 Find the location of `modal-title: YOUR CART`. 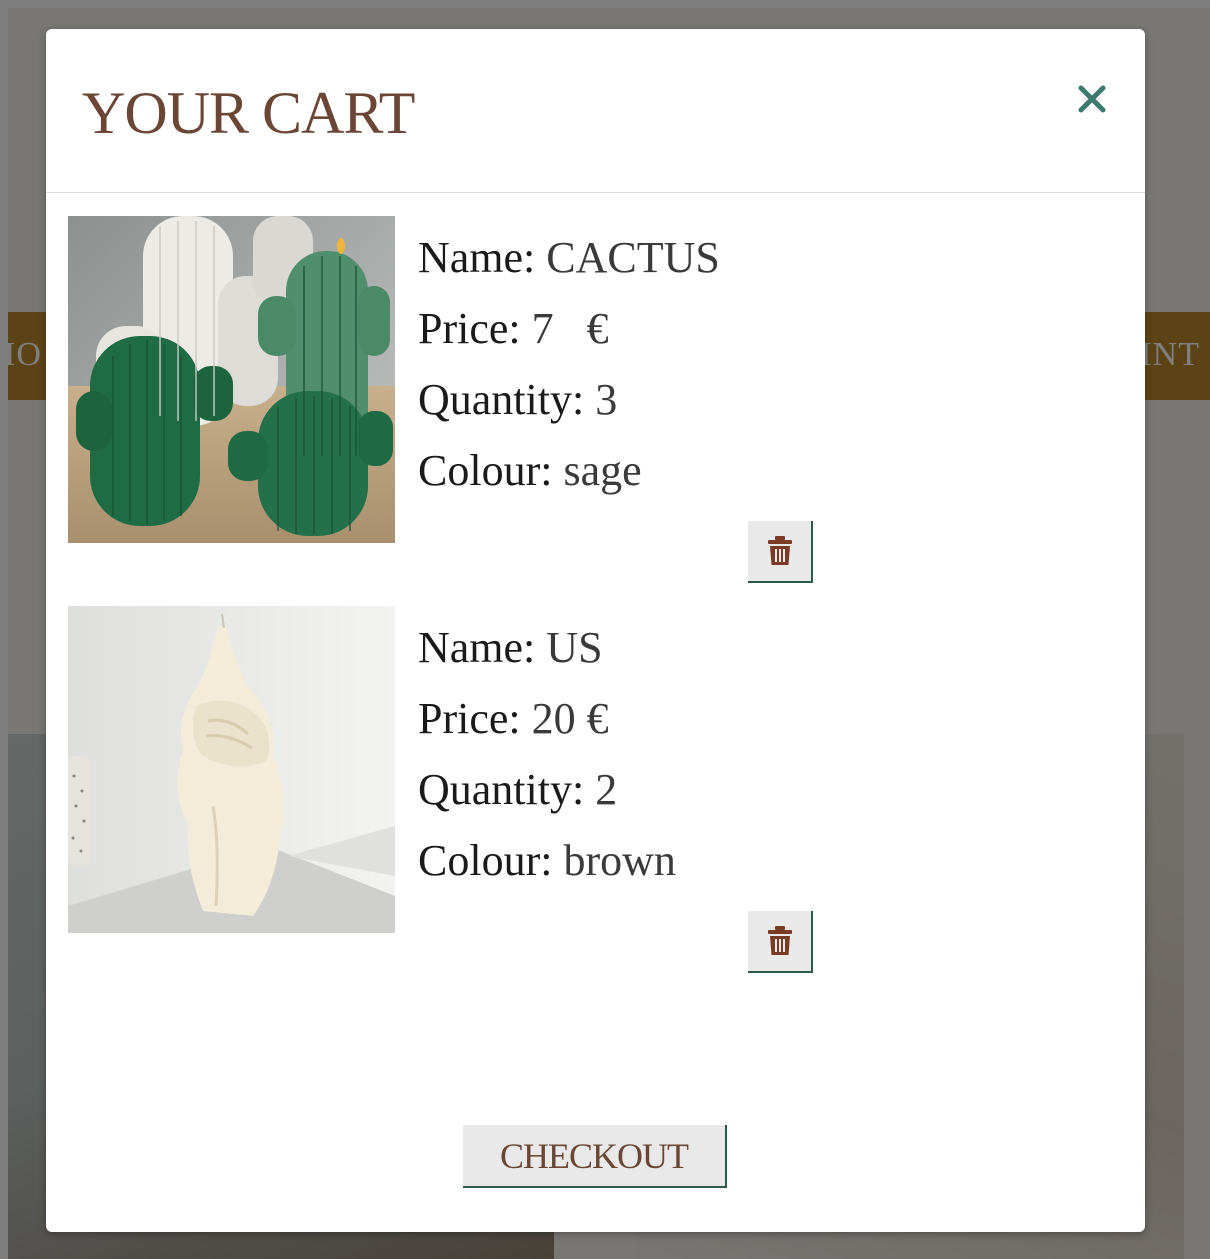

modal-title: YOUR CART is located at coordinates (248, 113).